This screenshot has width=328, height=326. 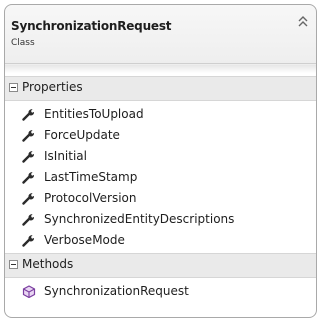 What do you see at coordinates (160, 156) in the screenshot?
I see `property-item: IsInitial` at bounding box center [160, 156].